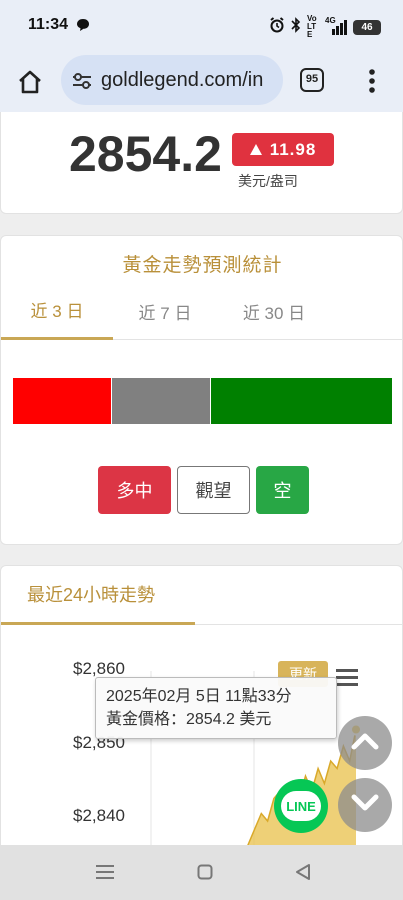 This screenshot has height=900, width=403. Describe the element at coordinates (189, 719) in the screenshot. I see `tooltip-price: 黃金價格：2854.2 美元` at that location.